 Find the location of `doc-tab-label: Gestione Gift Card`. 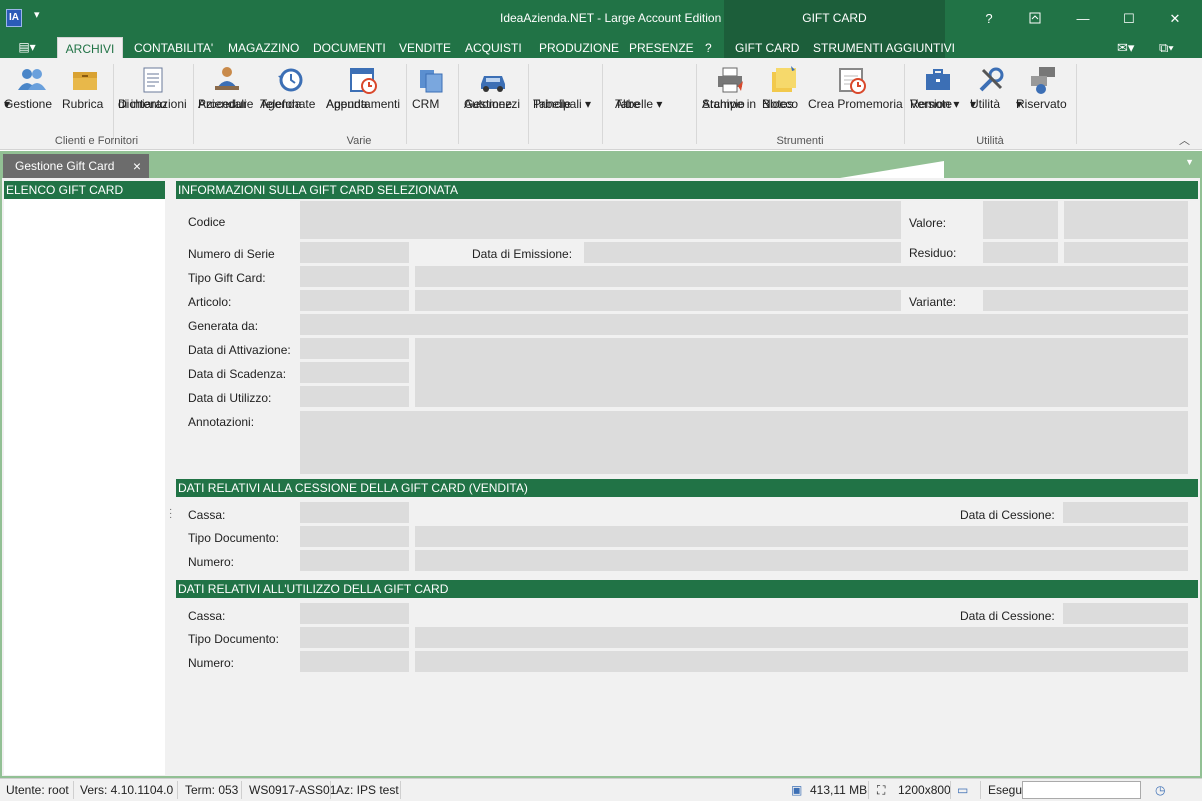

doc-tab-label: Gestione Gift Card is located at coordinates (65, 166).